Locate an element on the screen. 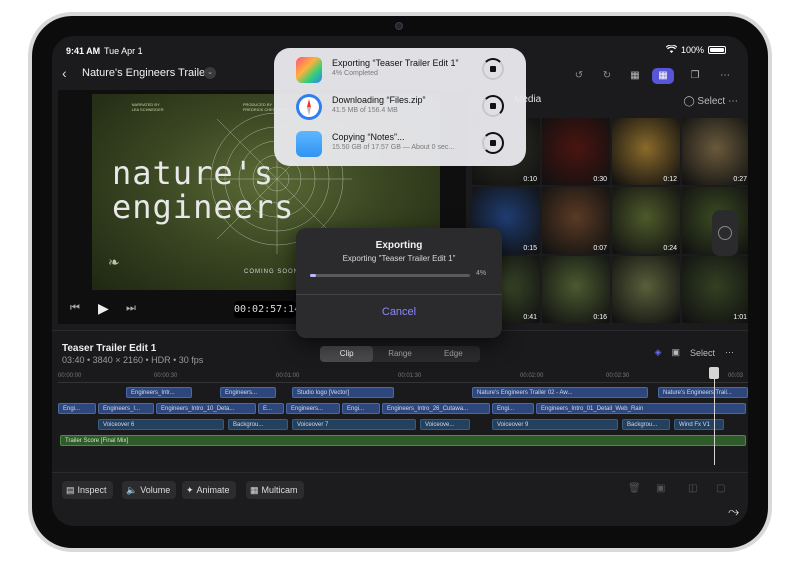 The image size is (800, 566). animate-icon: ✦ is located at coordinates (190, 490).